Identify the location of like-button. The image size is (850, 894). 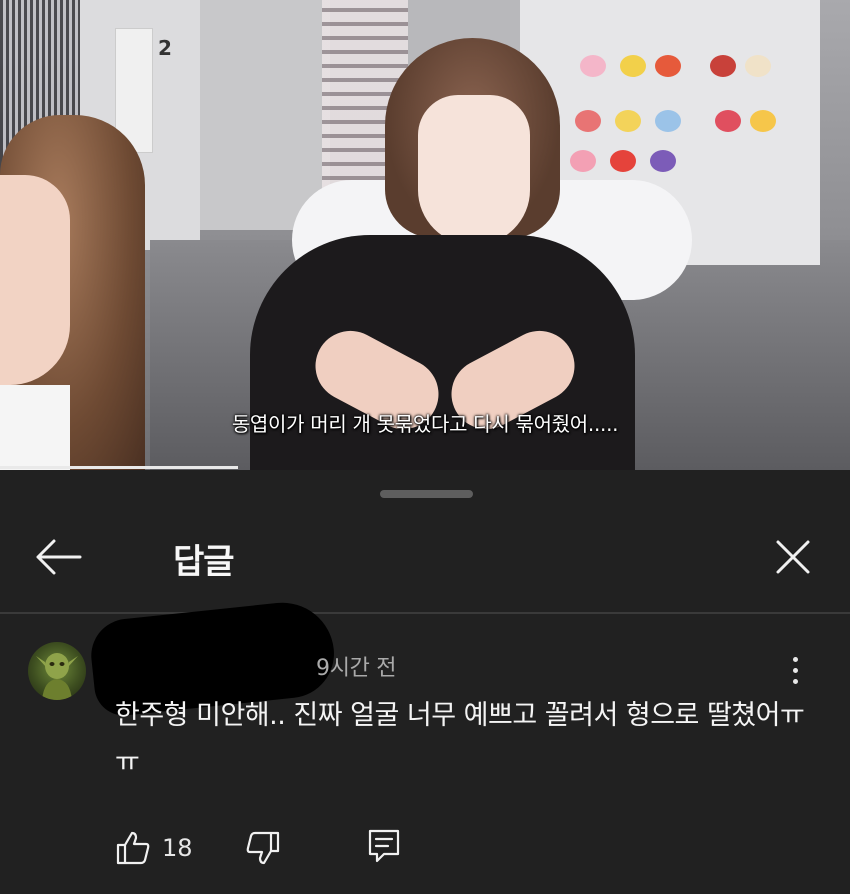
(133, 848).